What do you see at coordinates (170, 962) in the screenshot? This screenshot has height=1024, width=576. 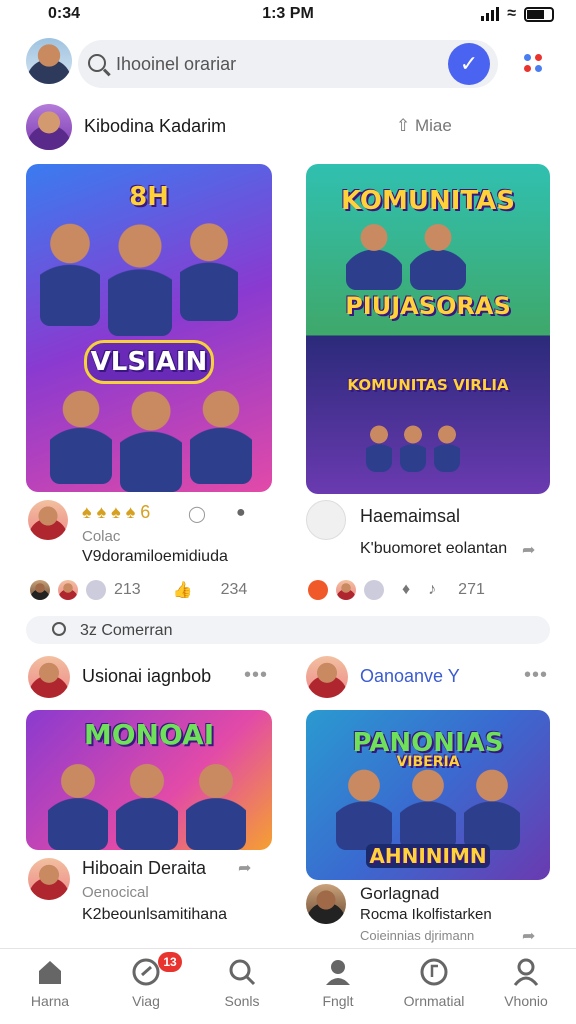 I see `notification-badge: 13` at bounding box center [170, 962].